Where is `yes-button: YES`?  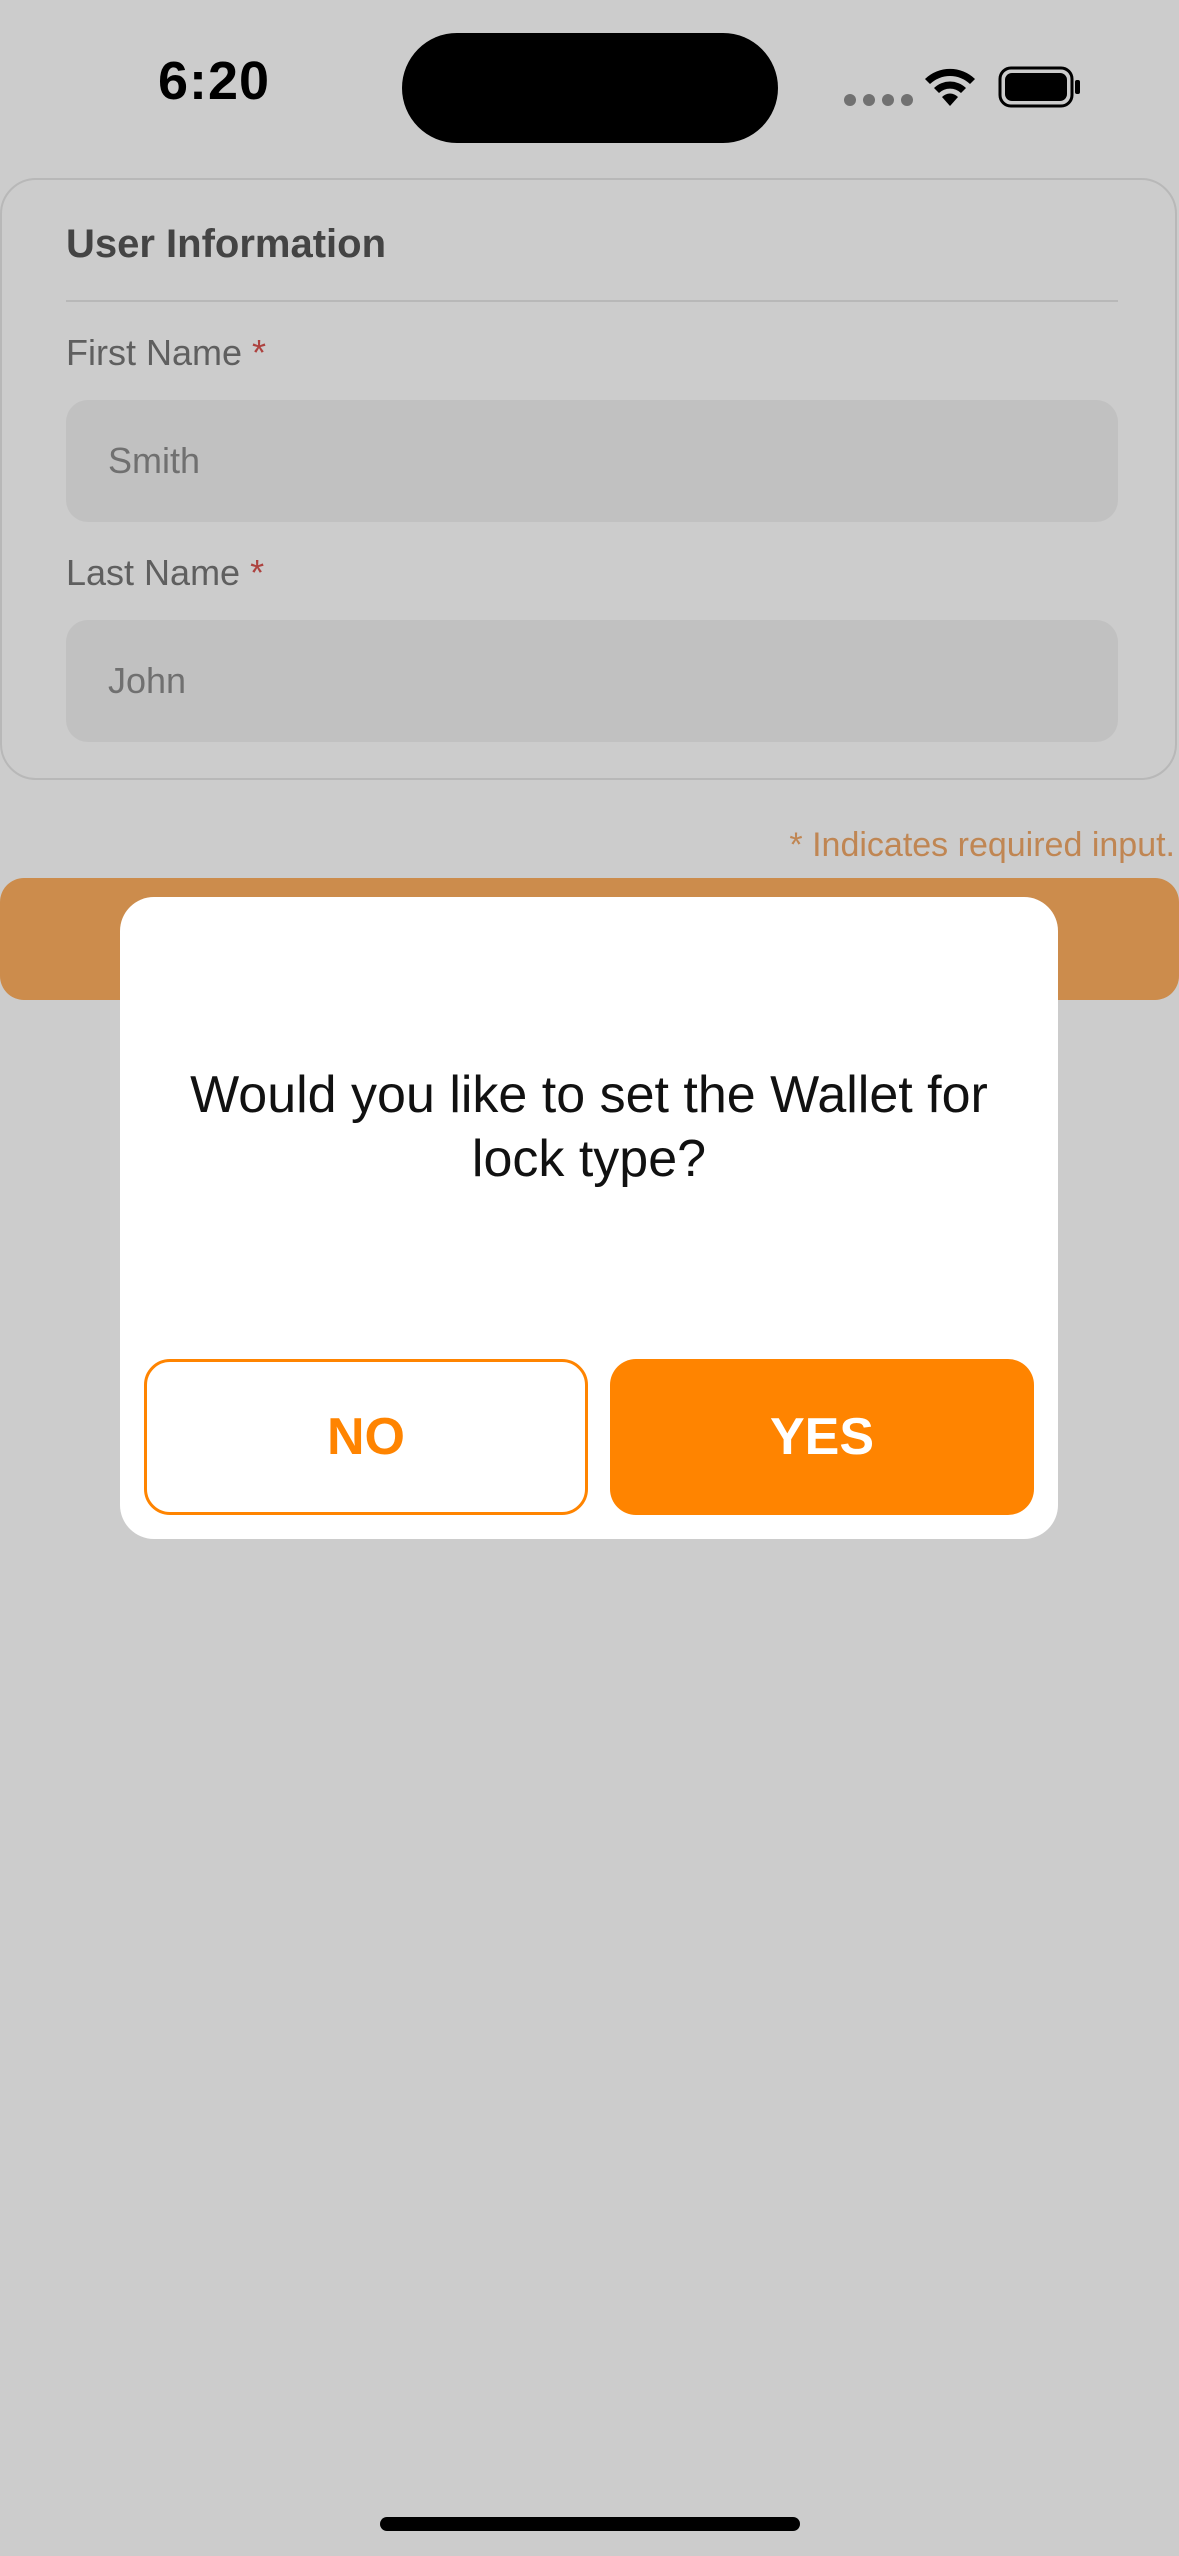 yes-button: YES is located at coordinates (822, 1437).